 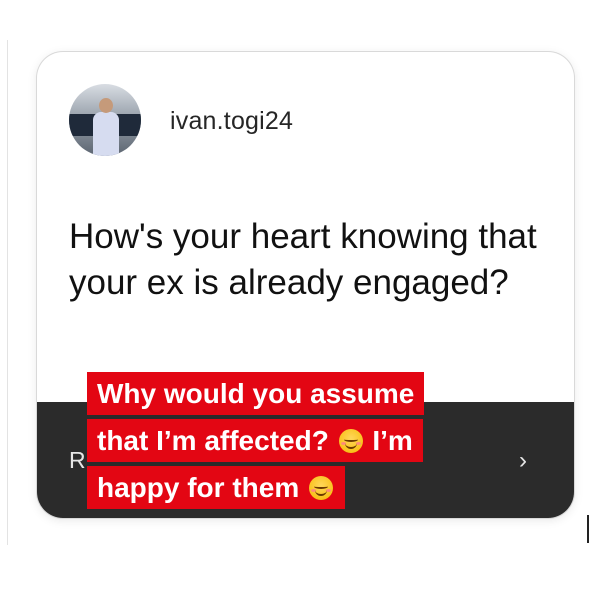 What do you see at coordinates (392, 440) in the screenshot?
I see `answer-line-2-tail: I’m` at bounding box center [392, 440].